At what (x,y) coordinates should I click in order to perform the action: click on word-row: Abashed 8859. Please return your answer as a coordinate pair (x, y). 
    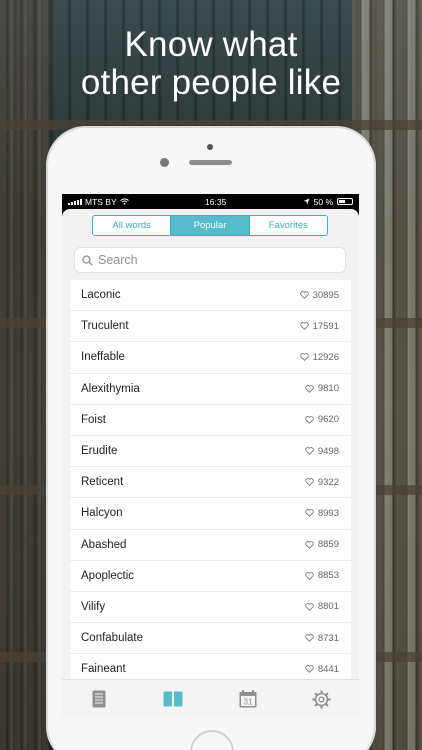
    Looking at the image, I should click on (210, 545).